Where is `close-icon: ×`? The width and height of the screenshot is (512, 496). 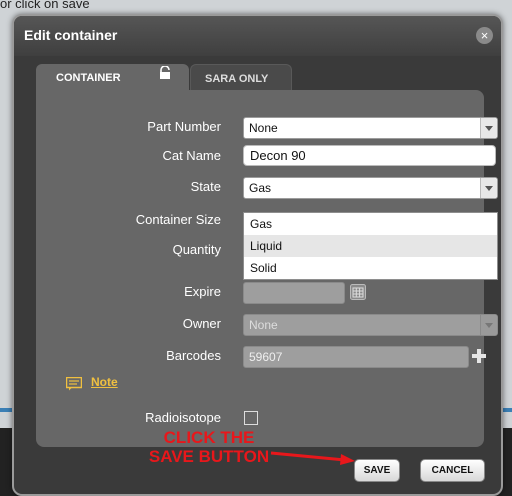 close-icon: × is located at coordinates (484, 35).